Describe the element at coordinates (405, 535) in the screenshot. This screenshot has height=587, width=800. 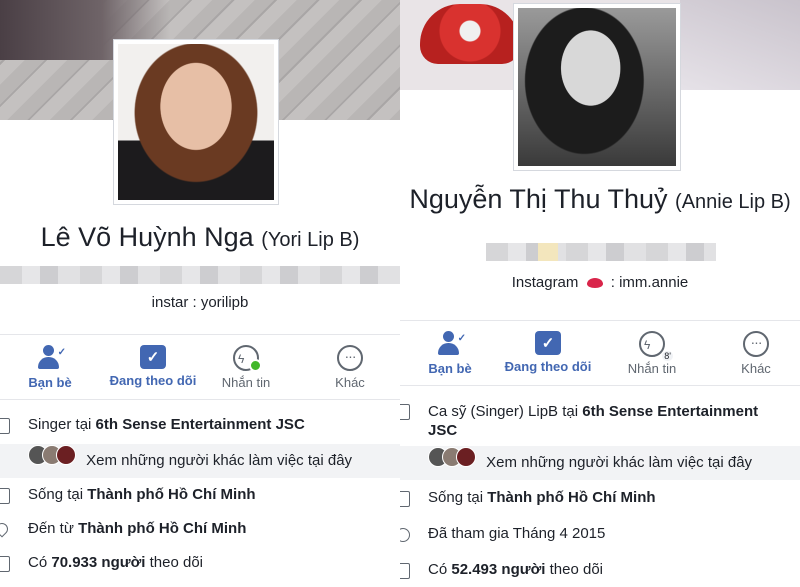
I see `clock-icon` at that location.